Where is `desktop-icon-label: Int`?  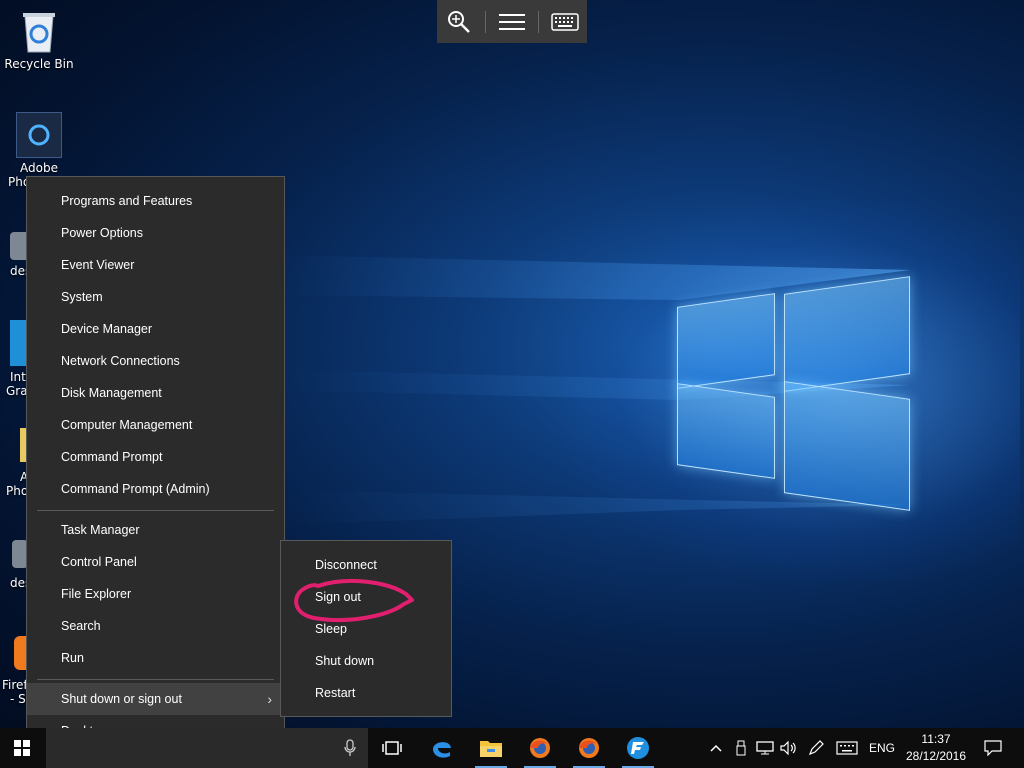 desktop-icon-label: Int is located at coordinates (18, 377).